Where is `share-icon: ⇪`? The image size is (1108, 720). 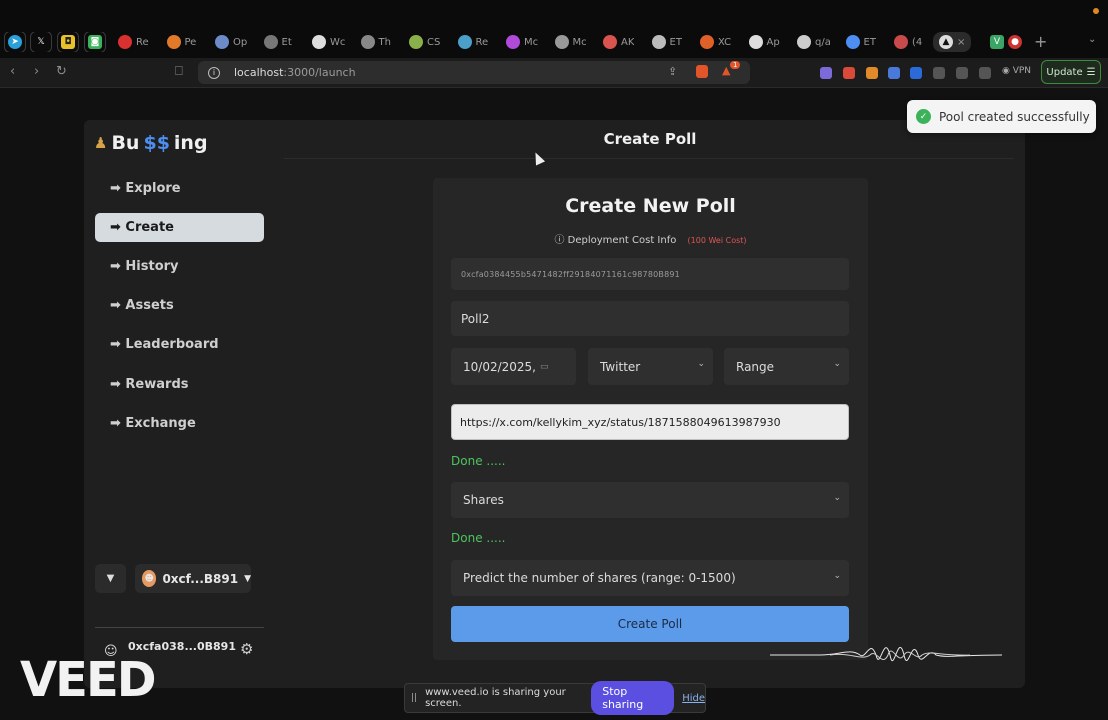
share-icon: ⇪ is located at coordinates (672, 71).